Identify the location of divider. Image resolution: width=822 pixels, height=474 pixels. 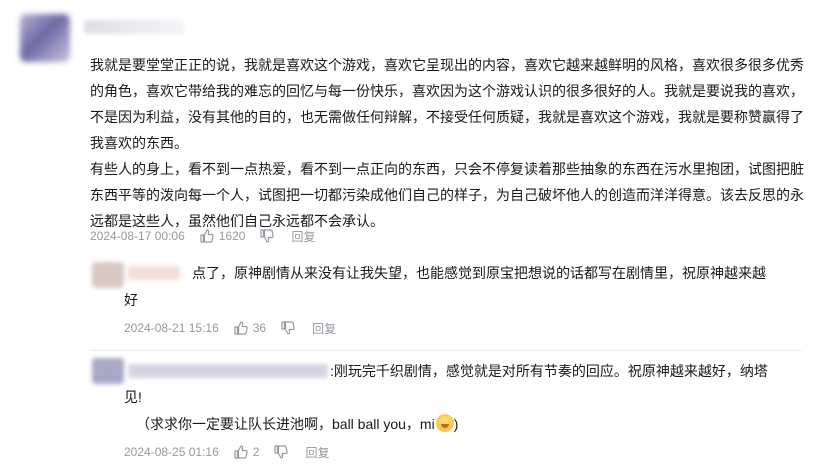
(446, 350).